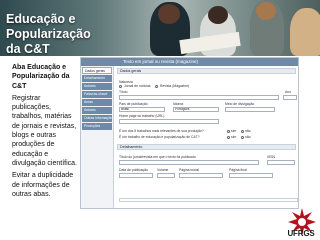  Describe the element at coordinates (137, 86) in the screenshot. I see `radio-newspaper-label: Jornal de notícias` at that location.